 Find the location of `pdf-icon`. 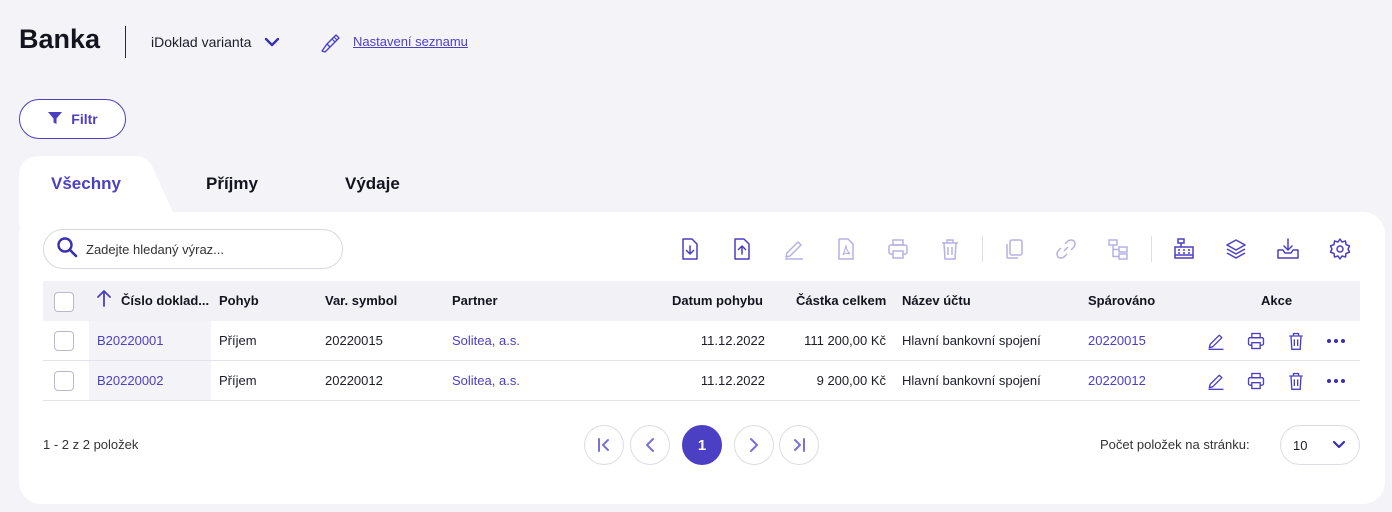

pdf-icon is located at coordinates (846, 249).